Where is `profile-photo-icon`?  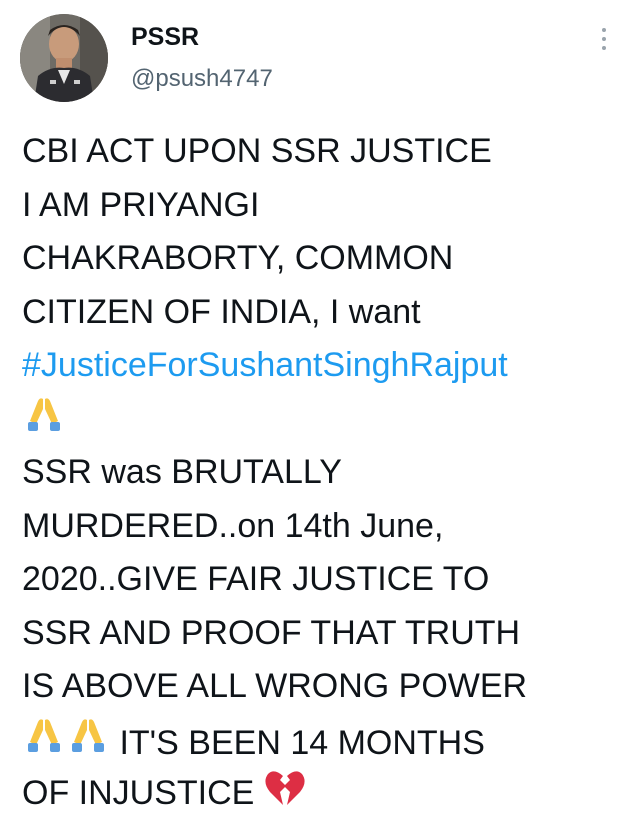 profile-photo-icon is located at coordinates (64, 58).